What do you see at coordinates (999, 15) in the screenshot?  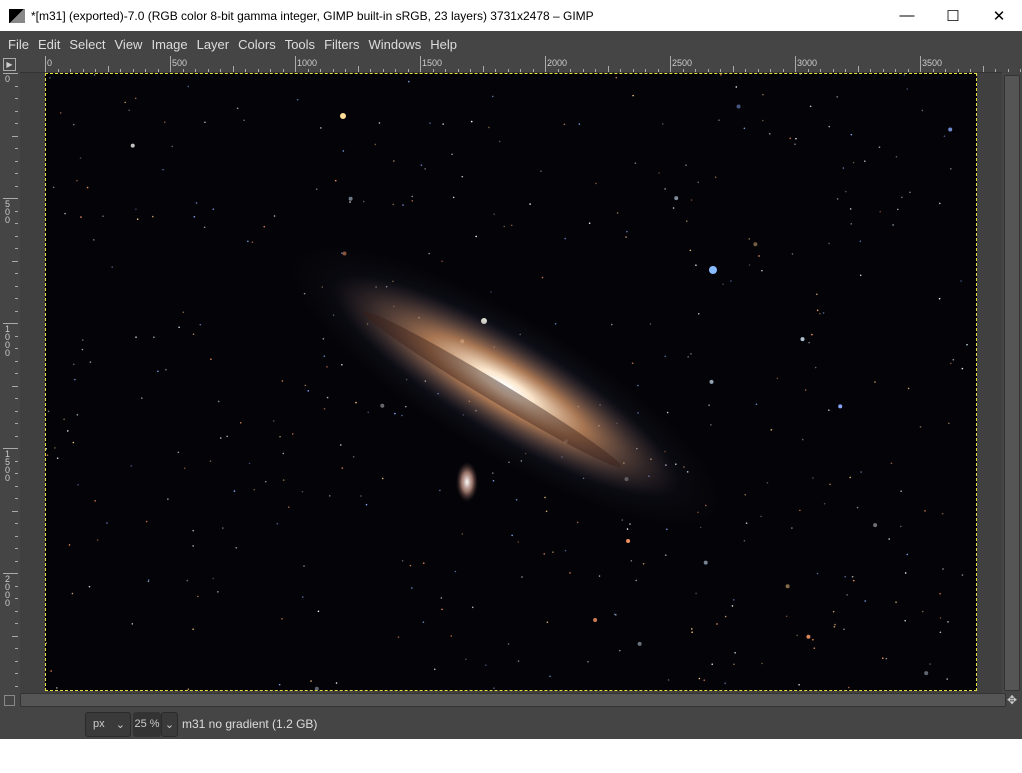 I see `close-button: ✕` at bounding box center [999, 15].